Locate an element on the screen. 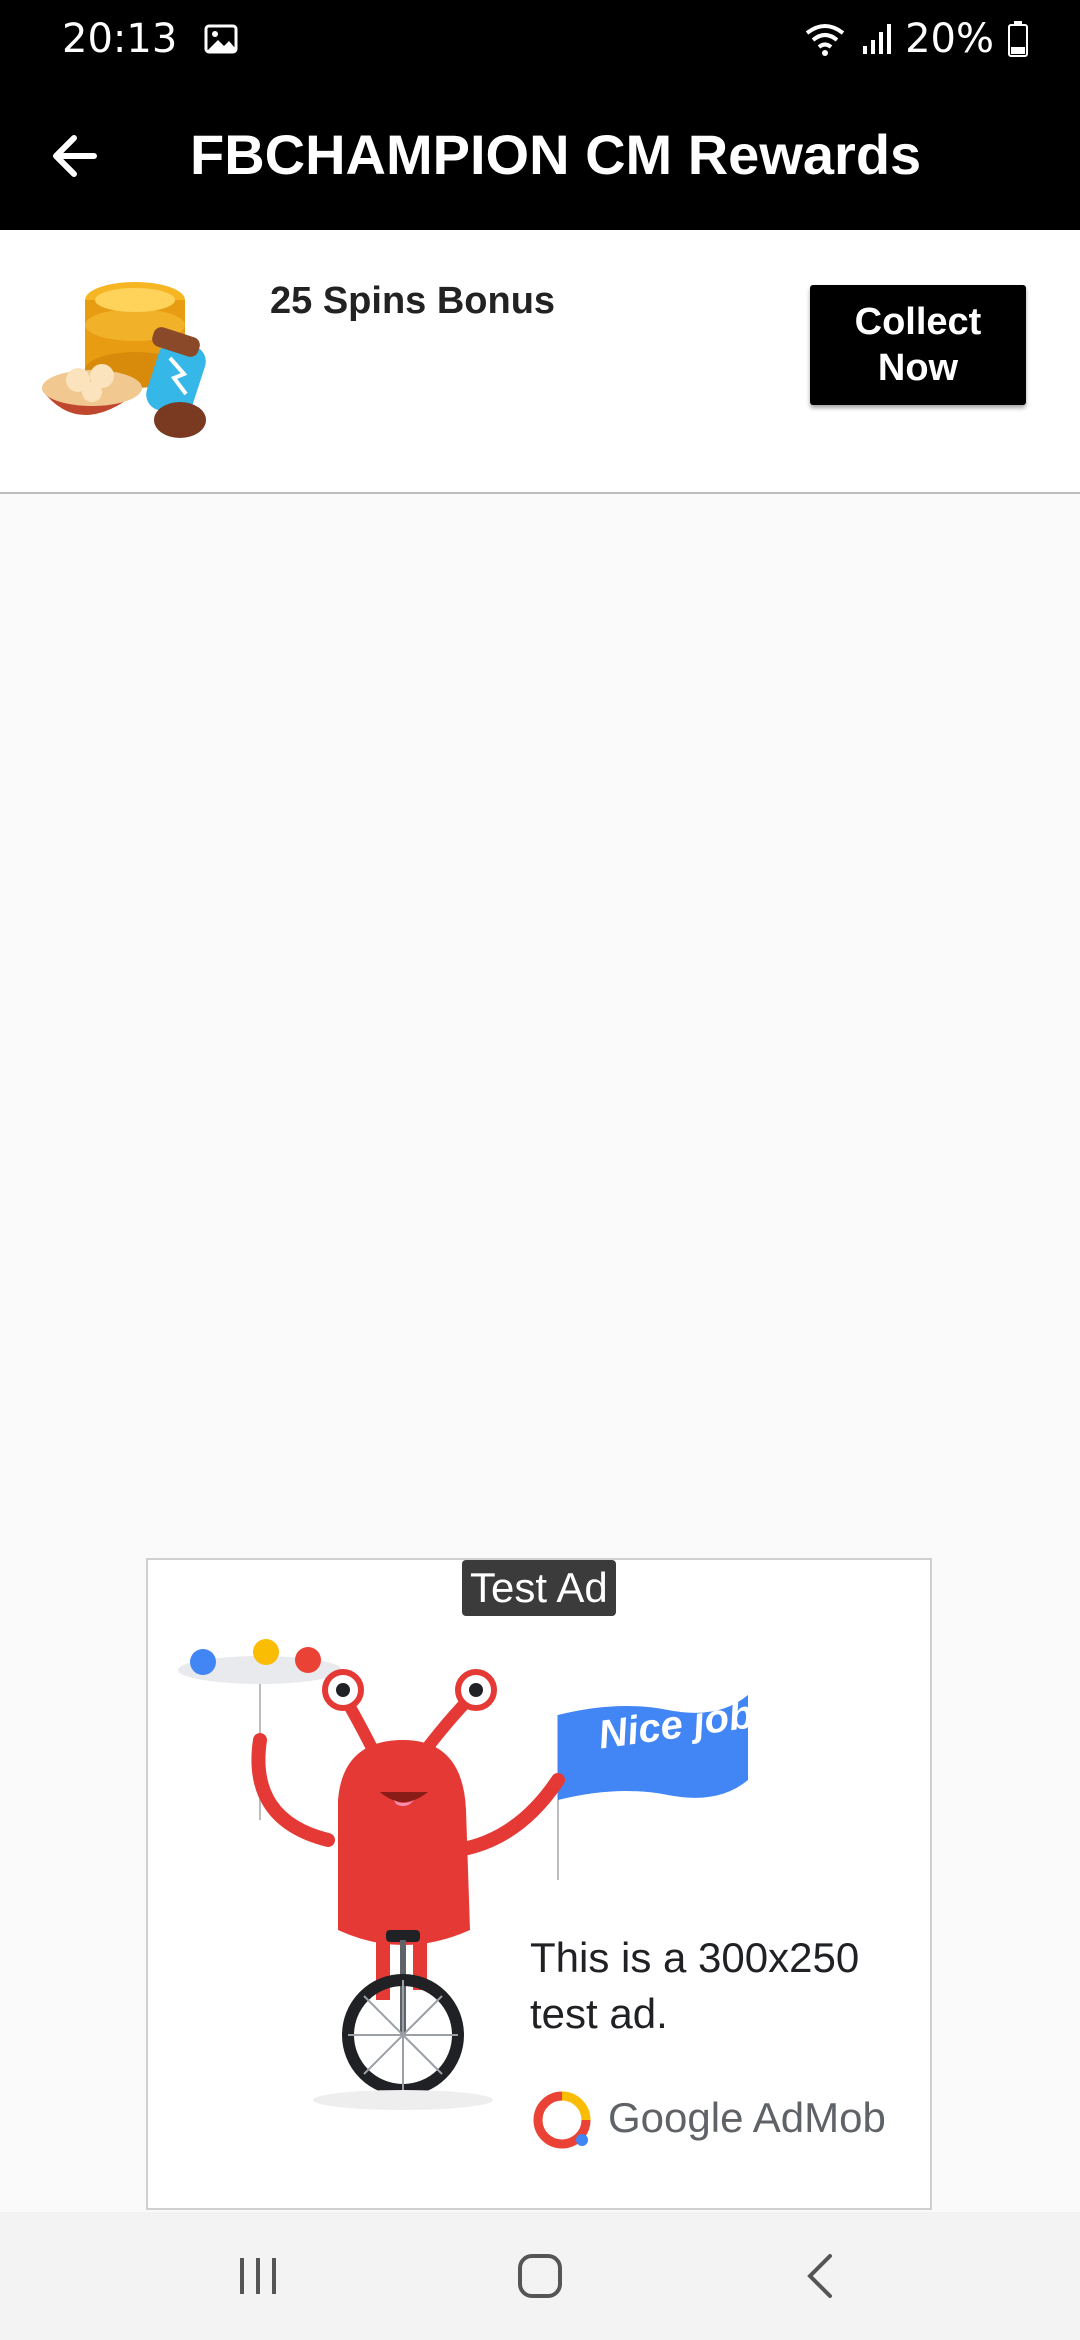  collect-label-line1: Collect is located at coordinates (918, 322).